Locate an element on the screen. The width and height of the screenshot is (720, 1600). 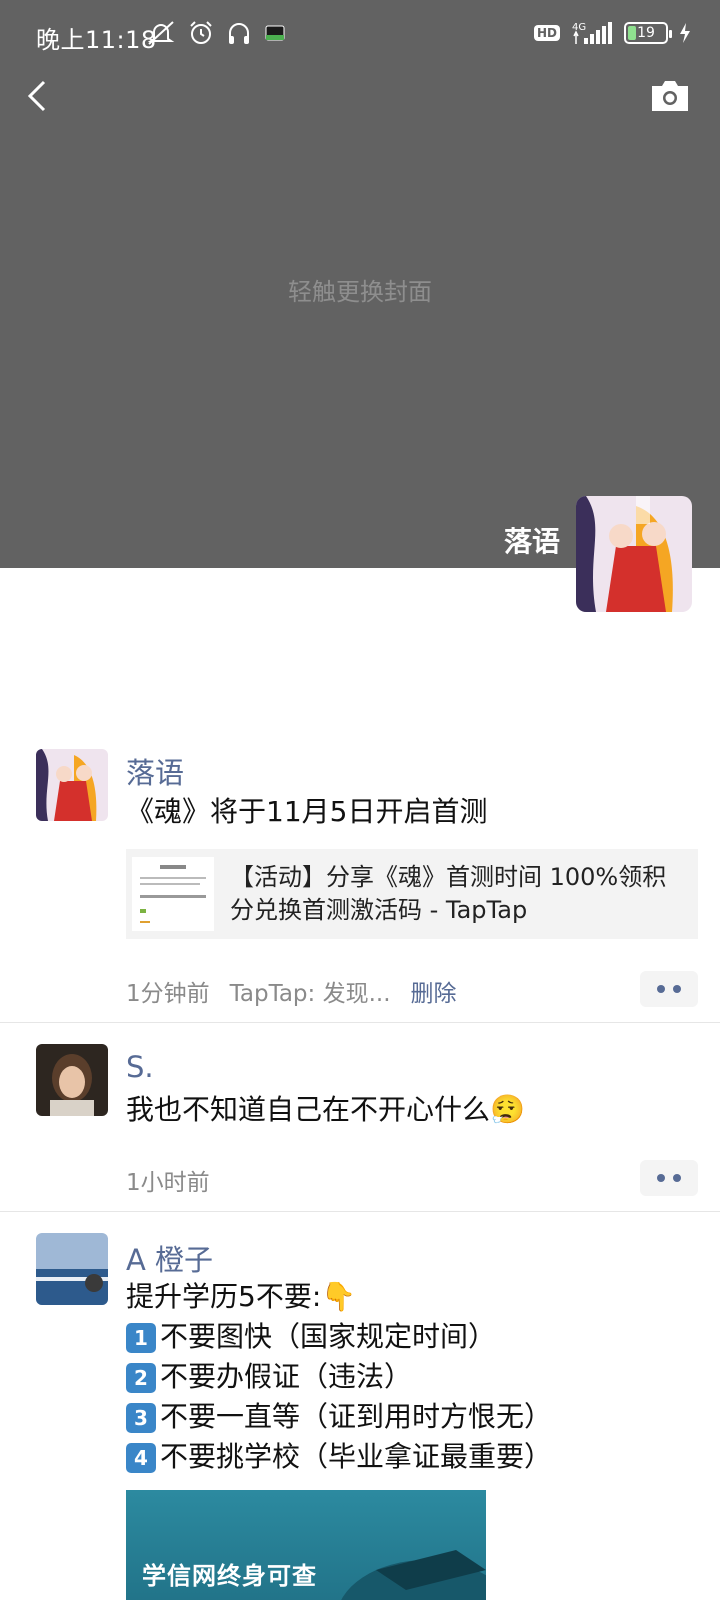
back-button is located at coordinates (42, 96).